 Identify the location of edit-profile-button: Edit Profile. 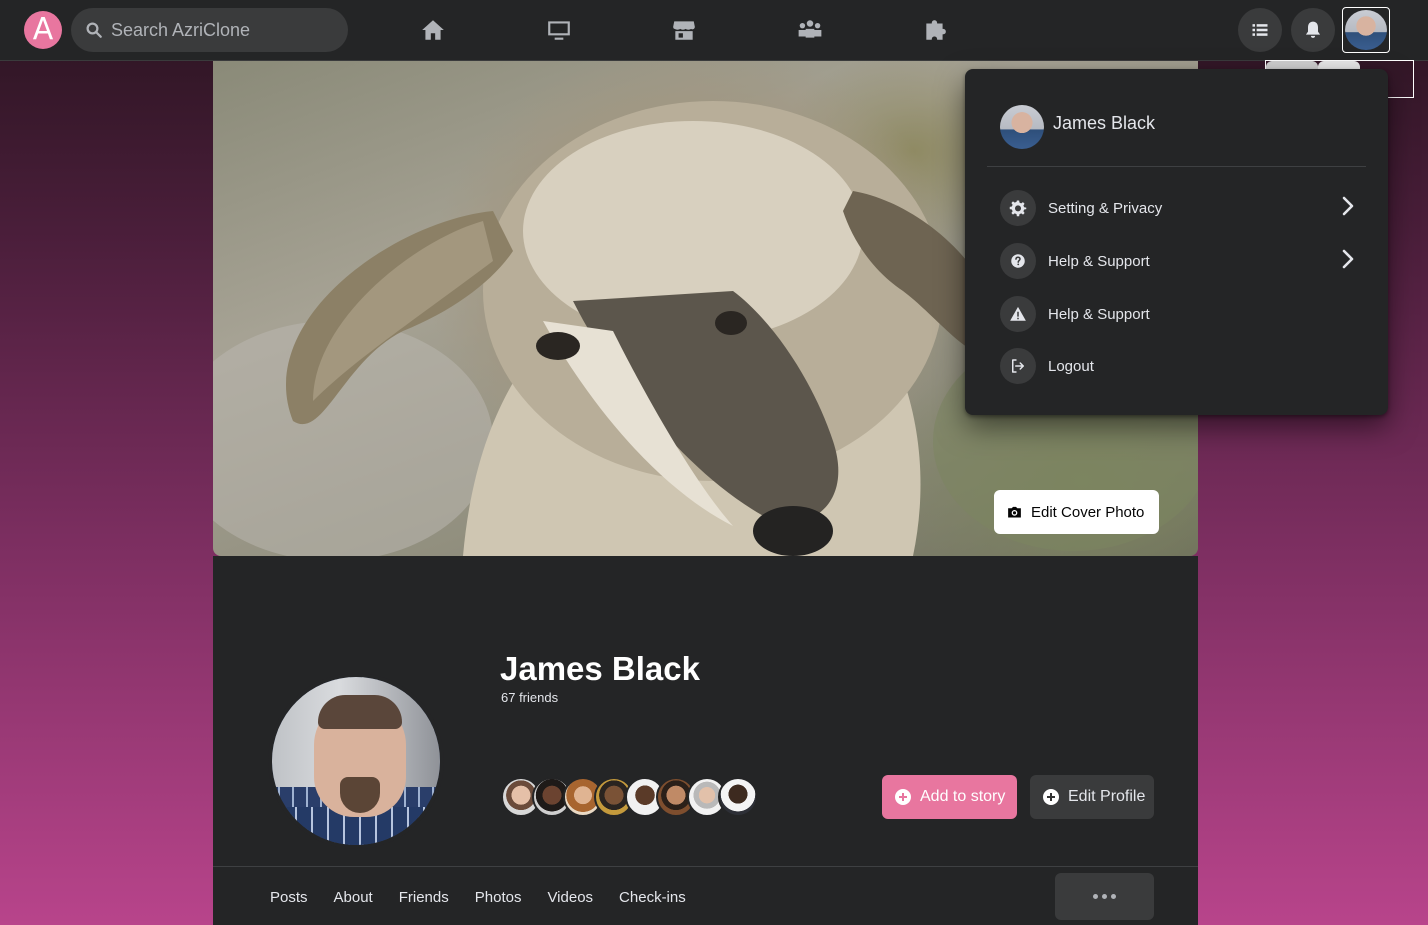
(1092, 797).